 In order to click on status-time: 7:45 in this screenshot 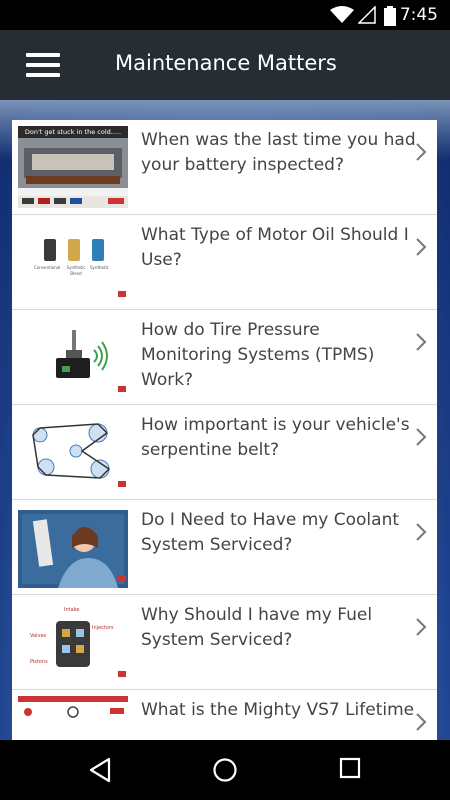, I will do `click(418, 15)`.